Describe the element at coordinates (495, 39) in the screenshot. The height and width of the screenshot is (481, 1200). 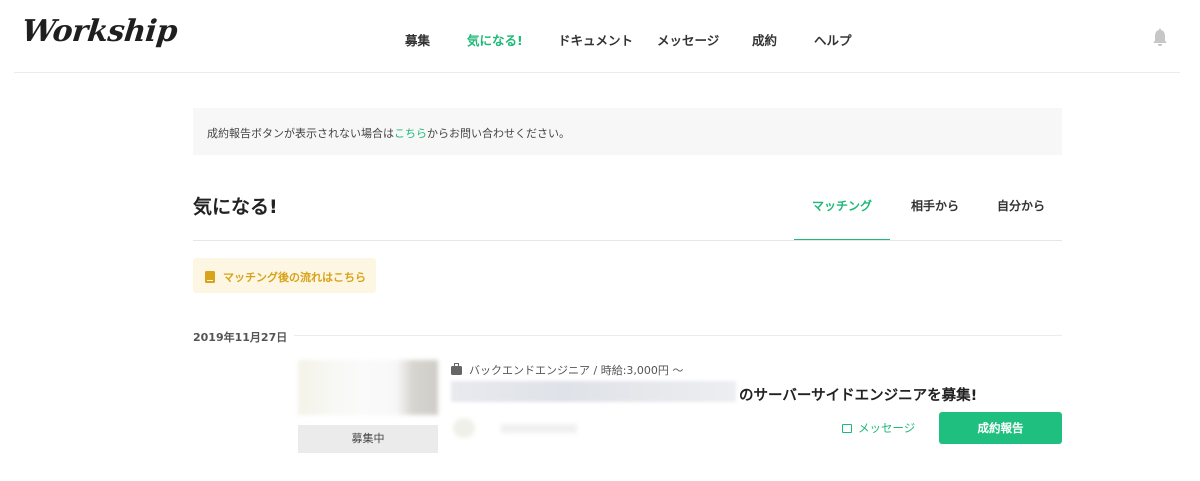
I see `nav-item-favorites: 気になる!` at that location.